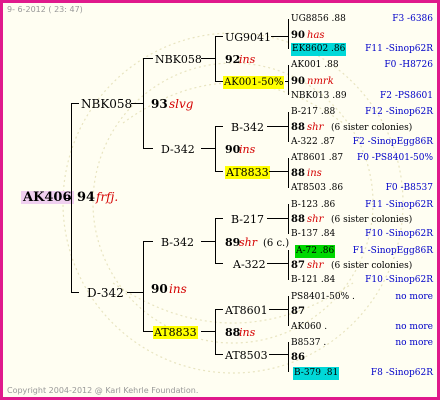  I want to click on root-queen-tag: frfj., so click(107, 197).